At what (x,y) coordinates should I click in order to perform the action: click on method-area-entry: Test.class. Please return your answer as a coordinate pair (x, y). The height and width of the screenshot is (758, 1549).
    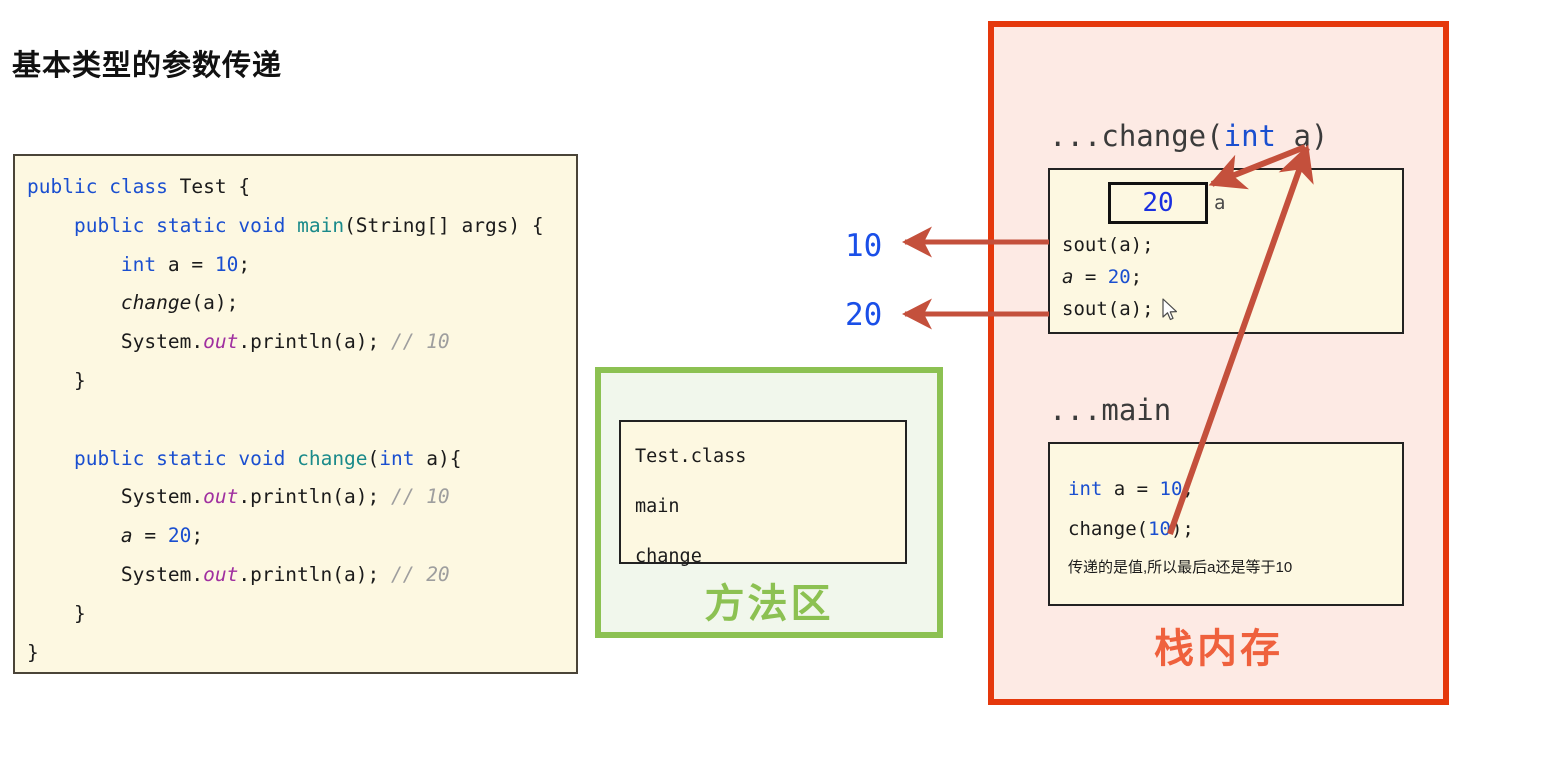
    Looking at the image, I should click on (691, 456).